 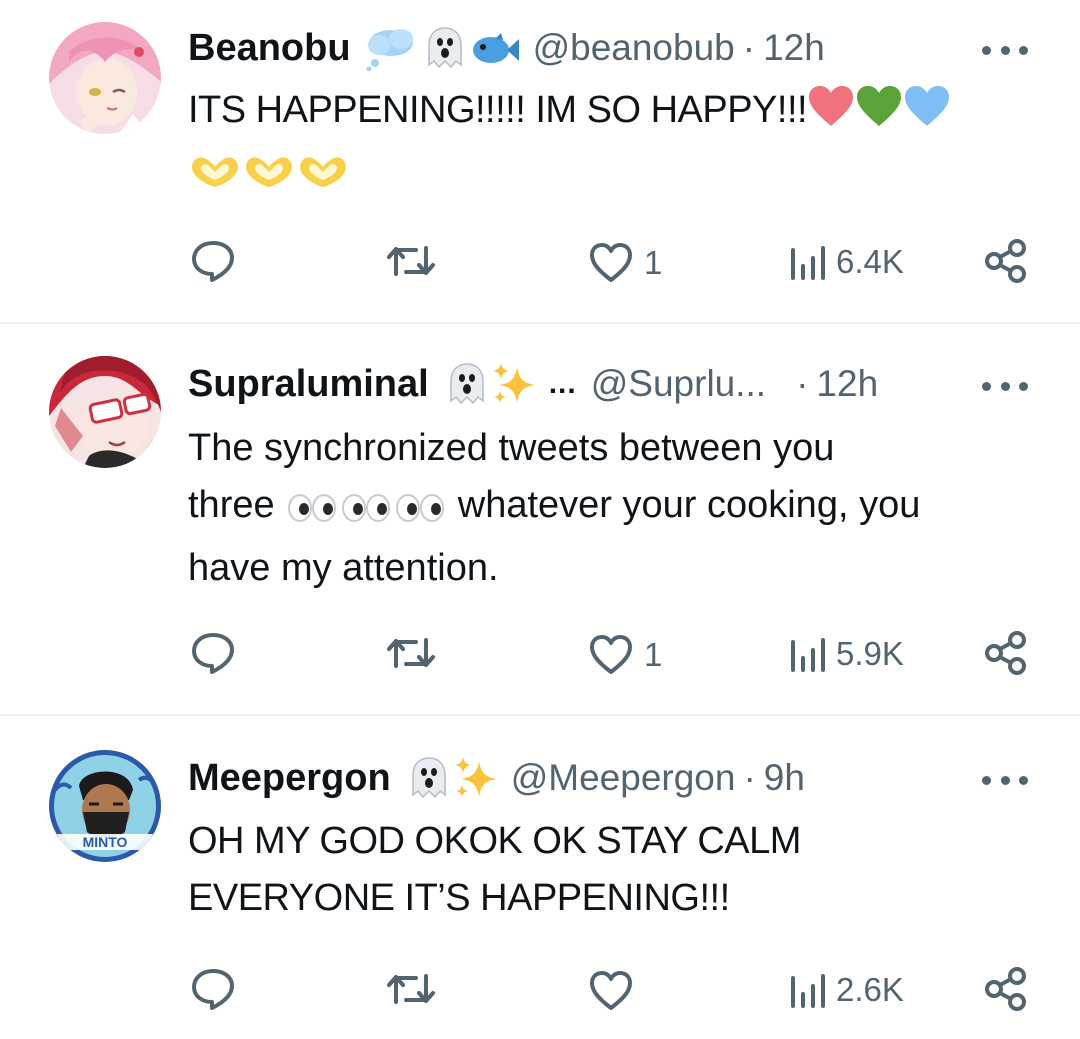 What do you see at coordinates (308, 384) in the screenshot?
I see `display-name: Supraluminal` at bounding box center [308, 384].